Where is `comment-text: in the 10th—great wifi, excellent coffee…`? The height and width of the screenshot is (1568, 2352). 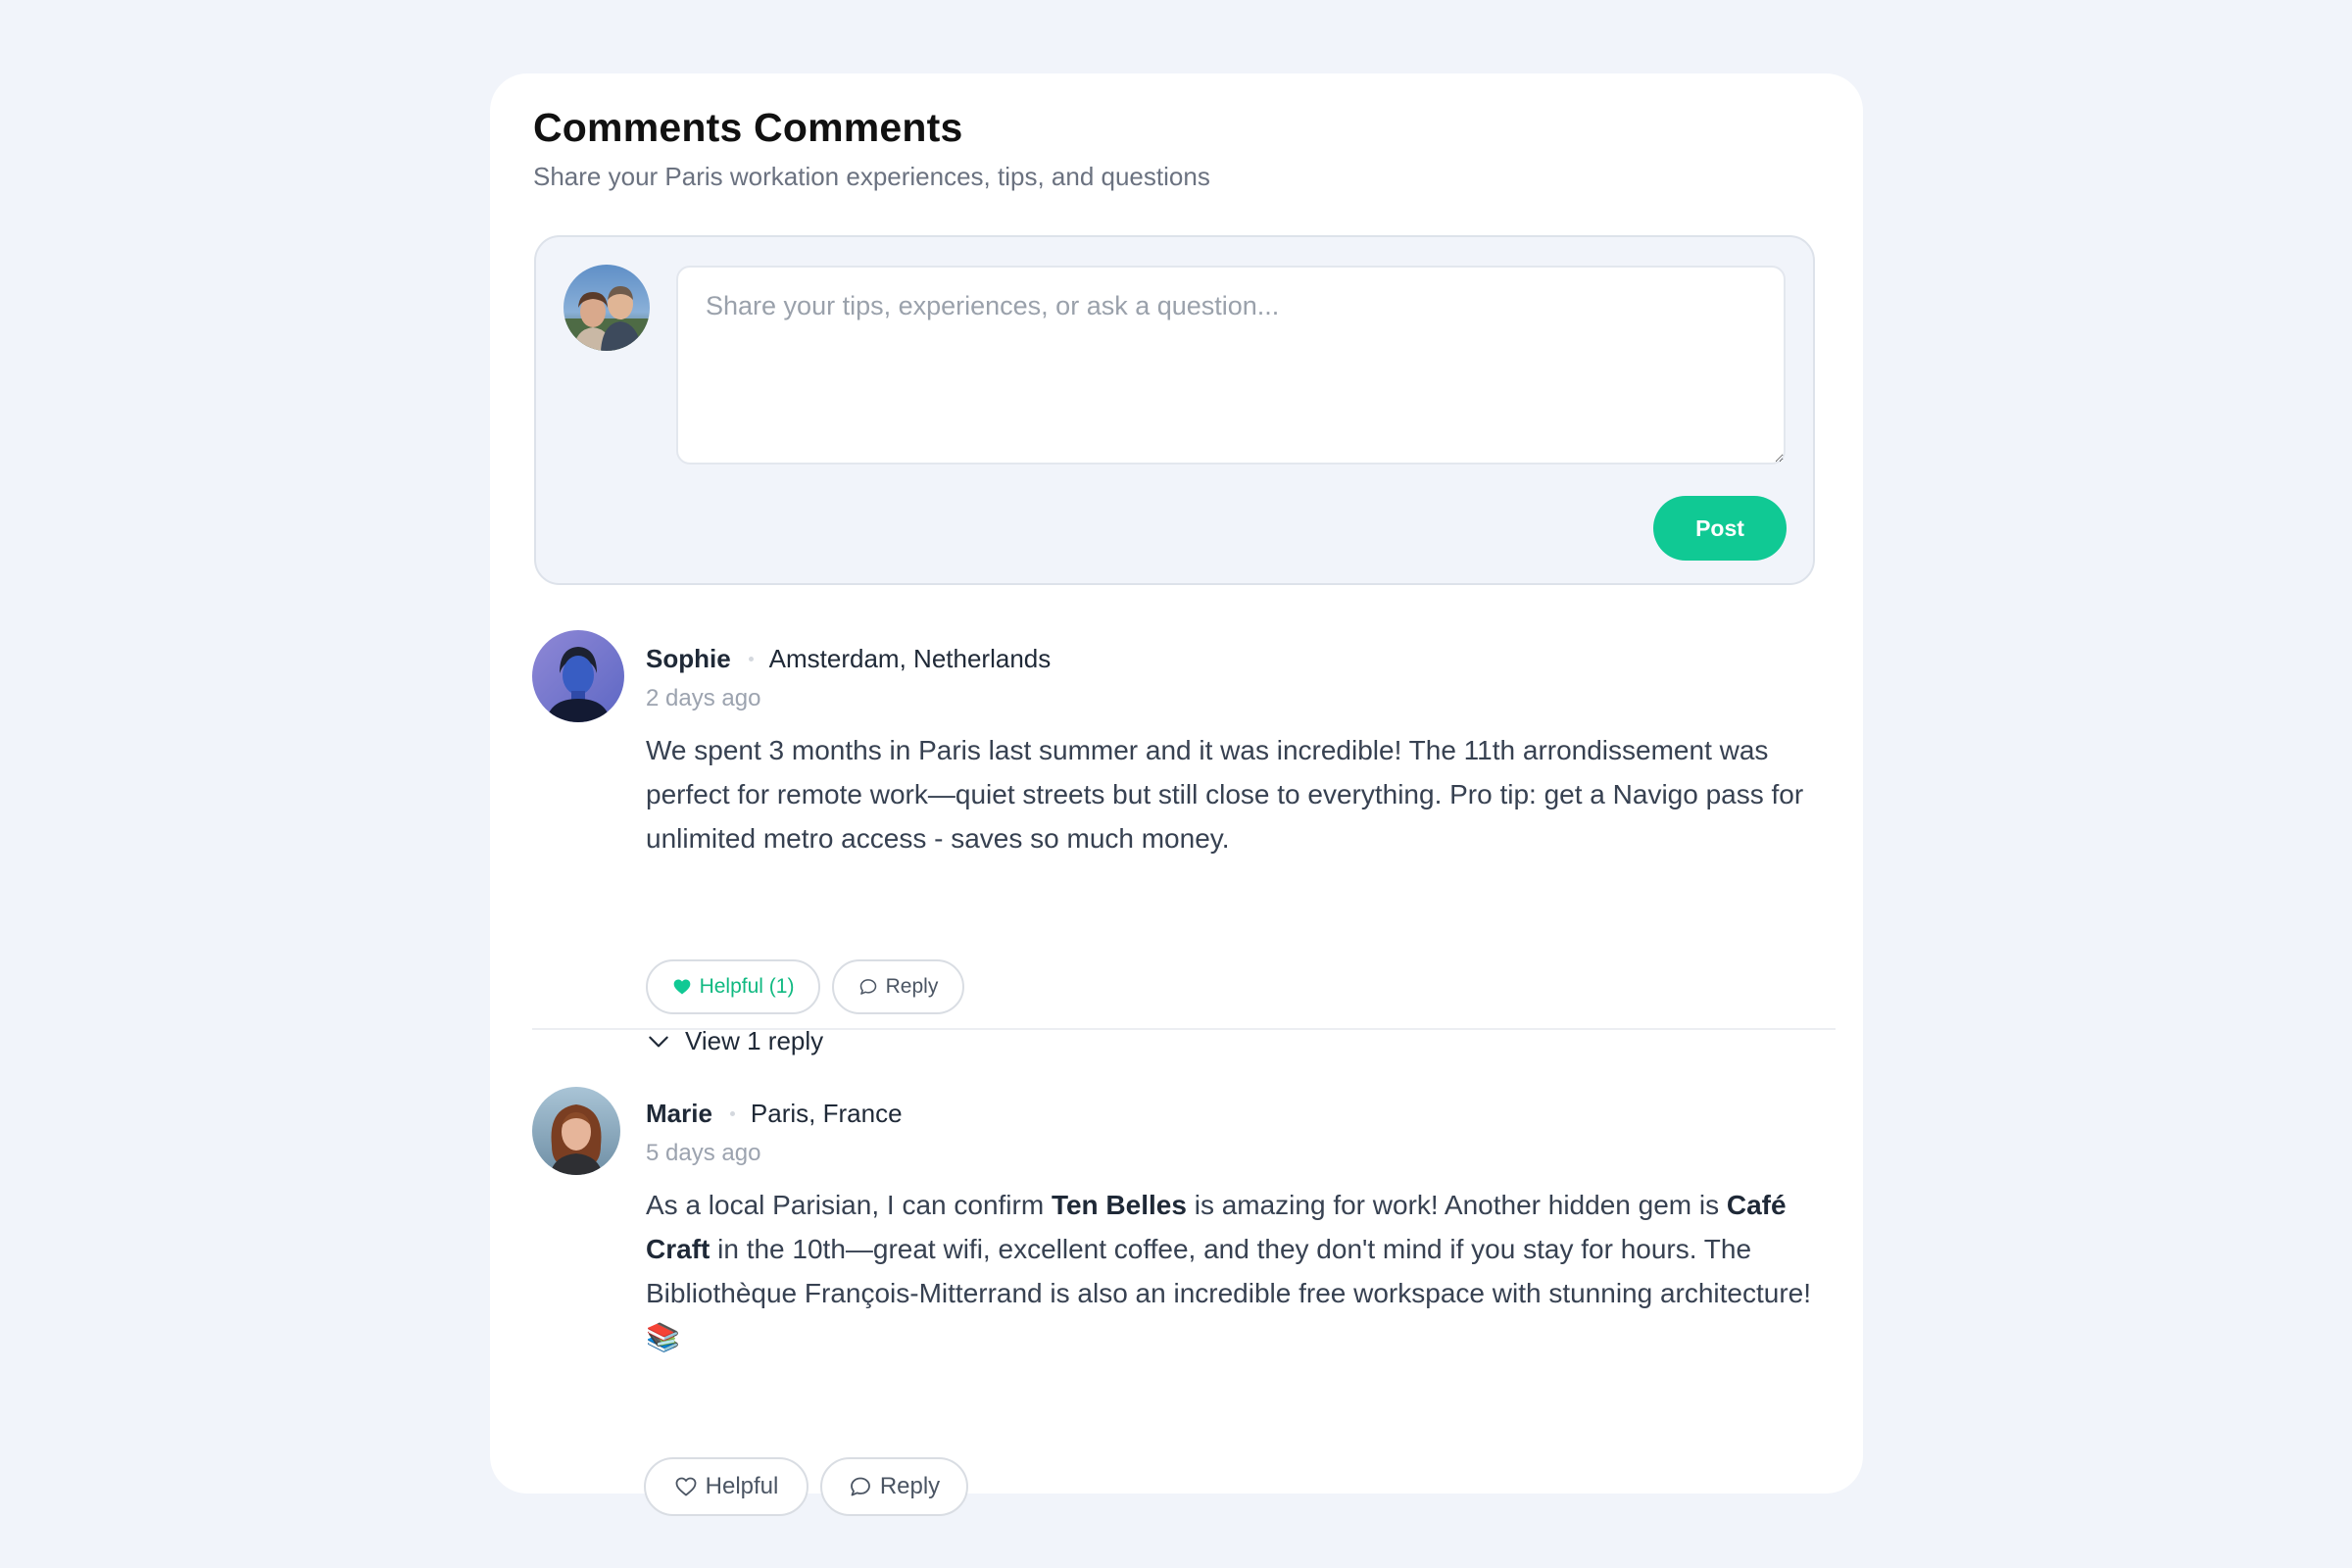
comment-text: in the 10th—great wifi, excellent coffee… is located at coordinates (1229, 1271).